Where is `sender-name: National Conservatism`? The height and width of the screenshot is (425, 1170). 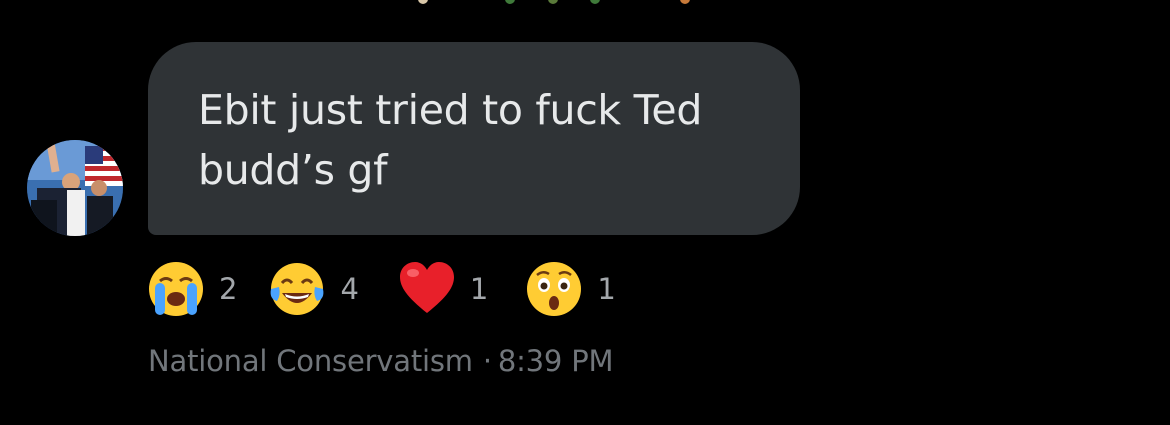 sender-name: National Conservatism is located at coordinates (310, 361).